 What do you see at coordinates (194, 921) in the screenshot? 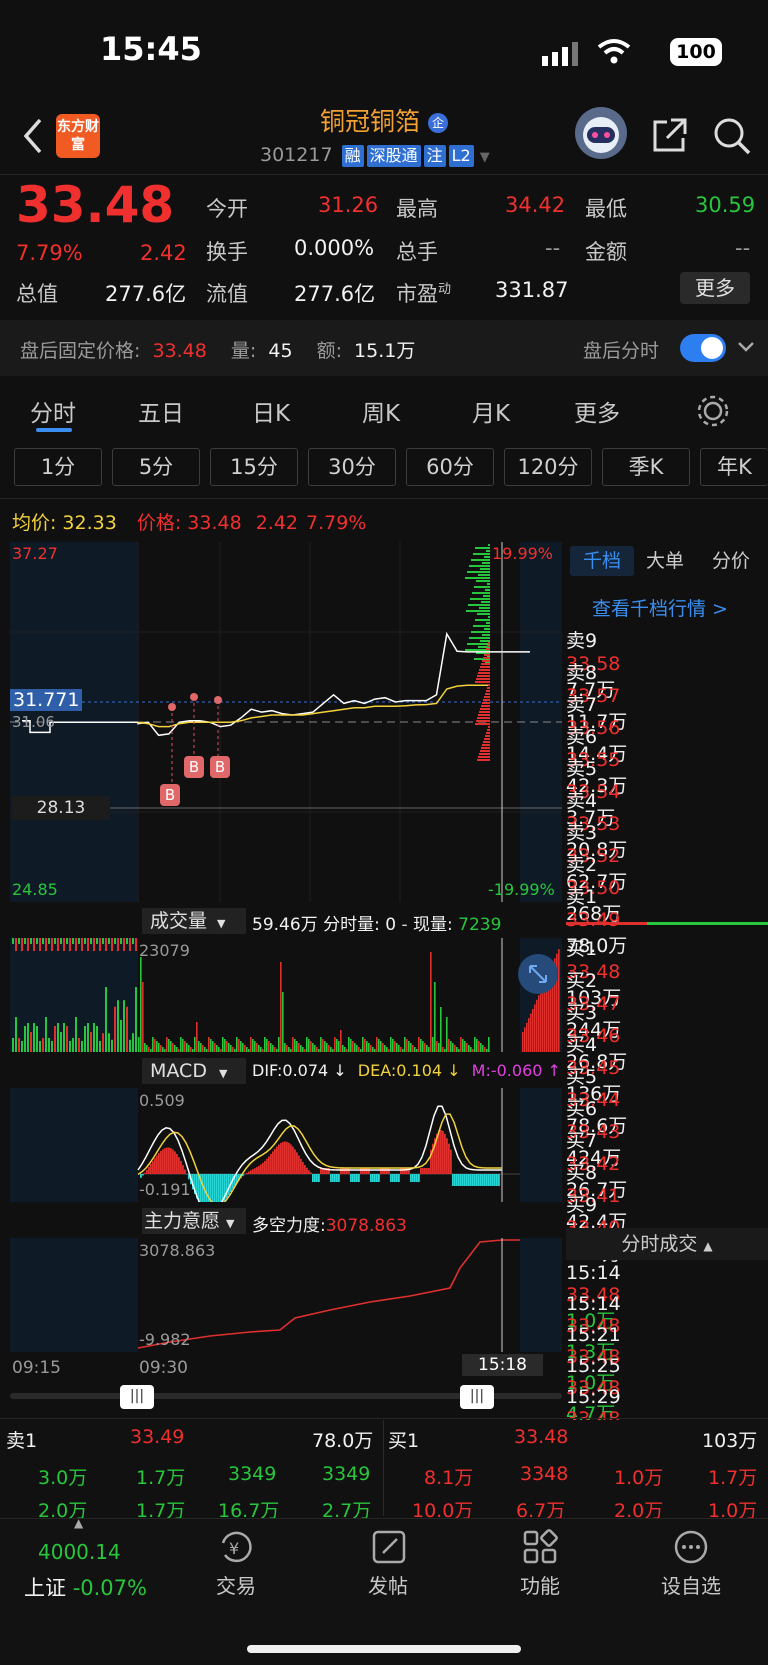
I see `volume-indicator-select: 成交量 ▼` at bounding box center [194, 921].